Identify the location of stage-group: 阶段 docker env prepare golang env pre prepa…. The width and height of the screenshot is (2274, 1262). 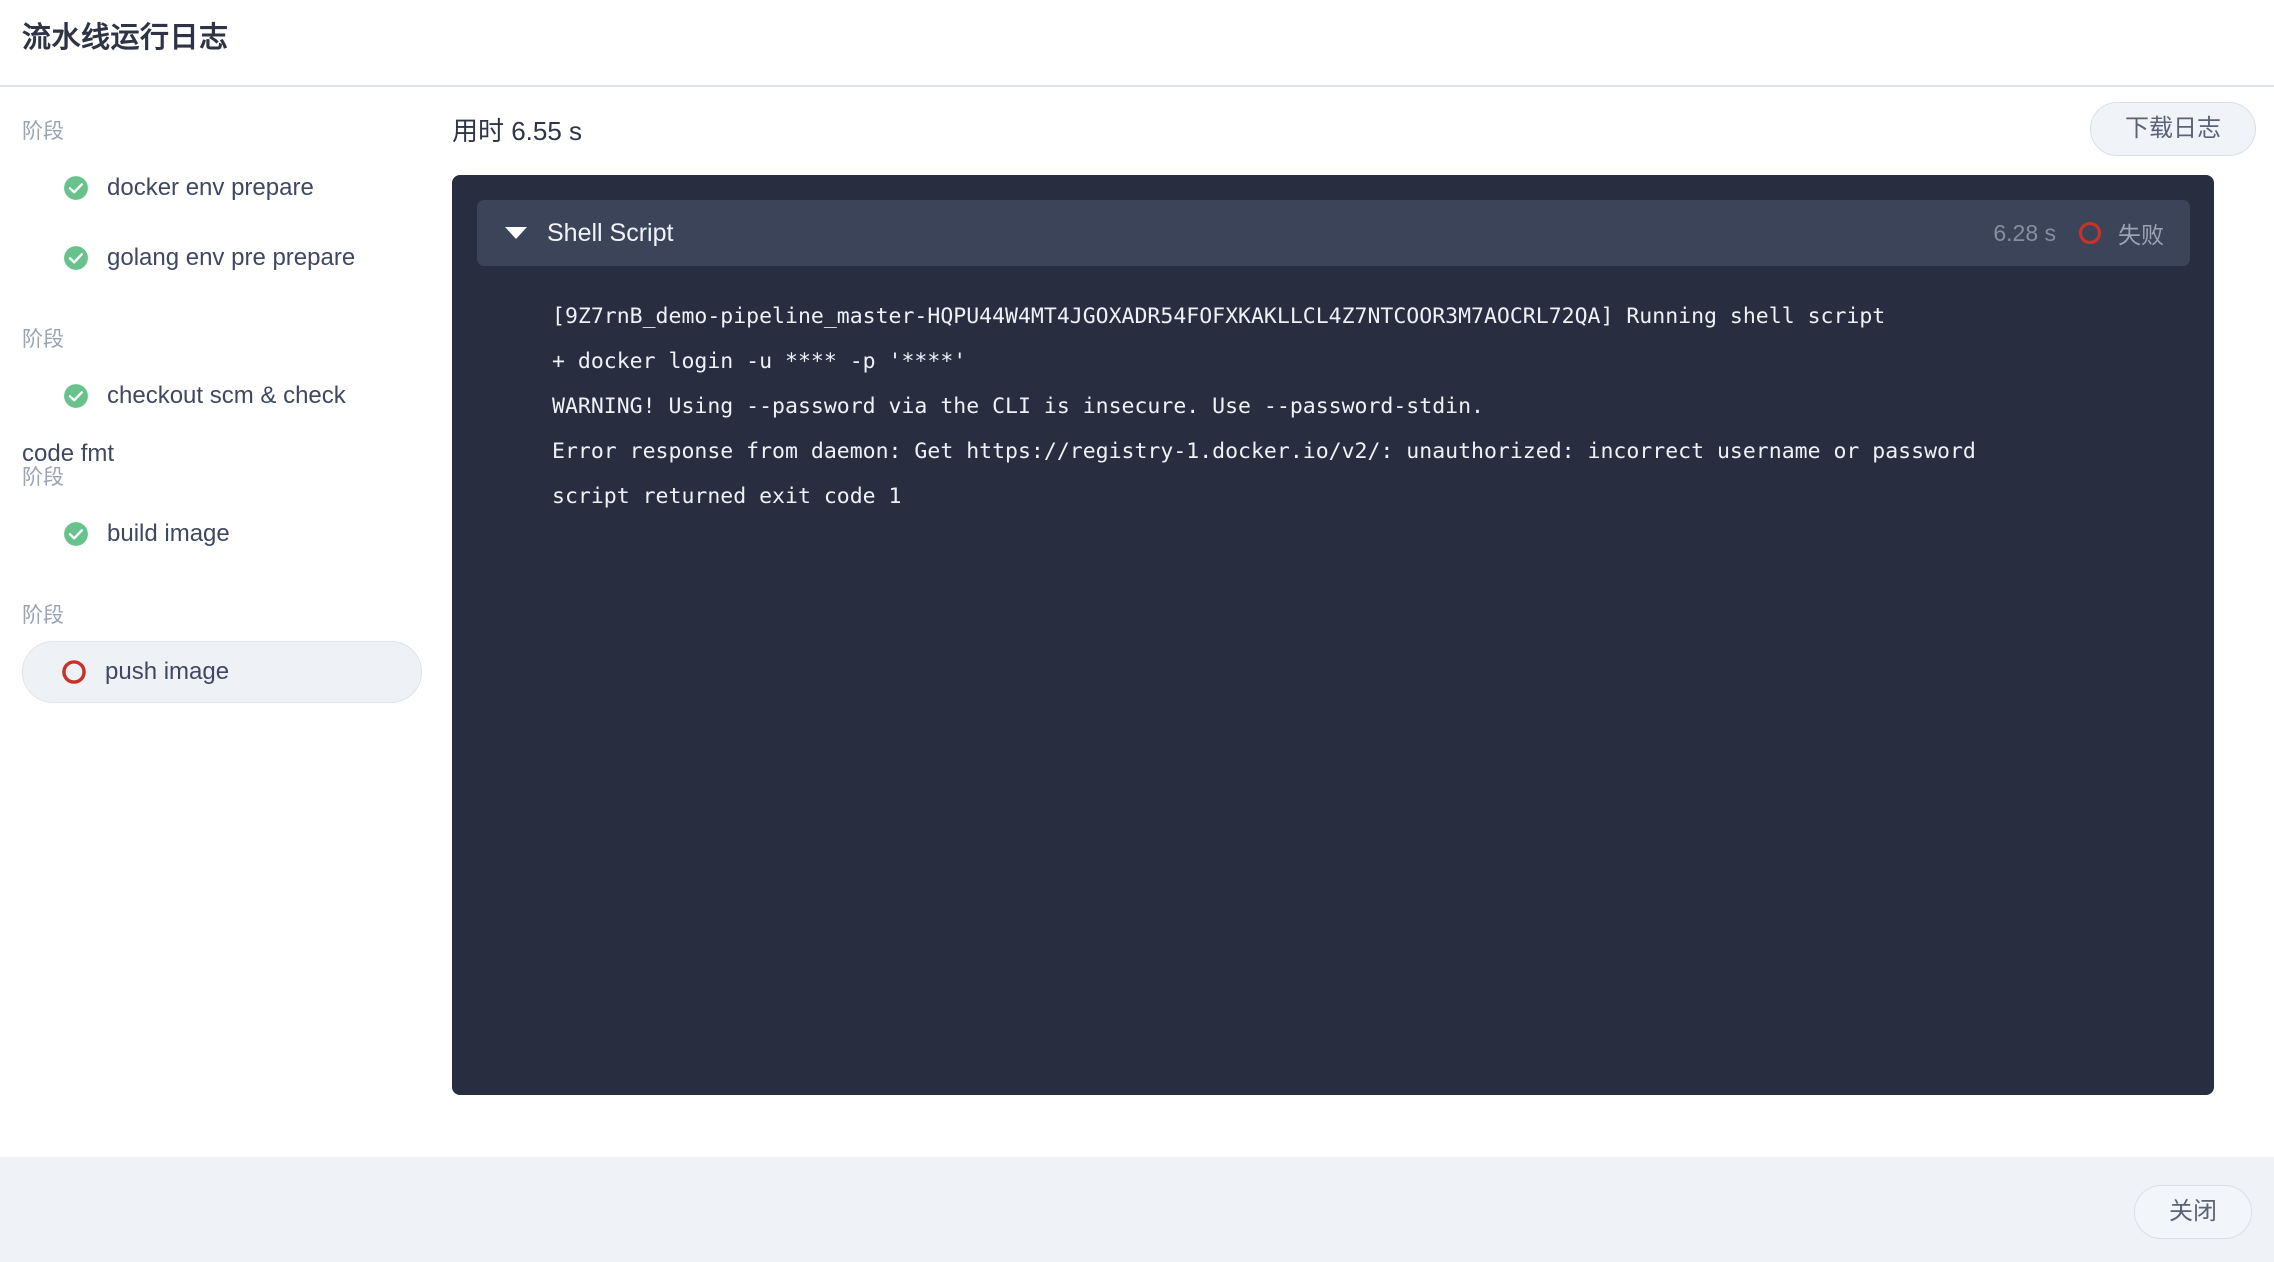
(222, 202).